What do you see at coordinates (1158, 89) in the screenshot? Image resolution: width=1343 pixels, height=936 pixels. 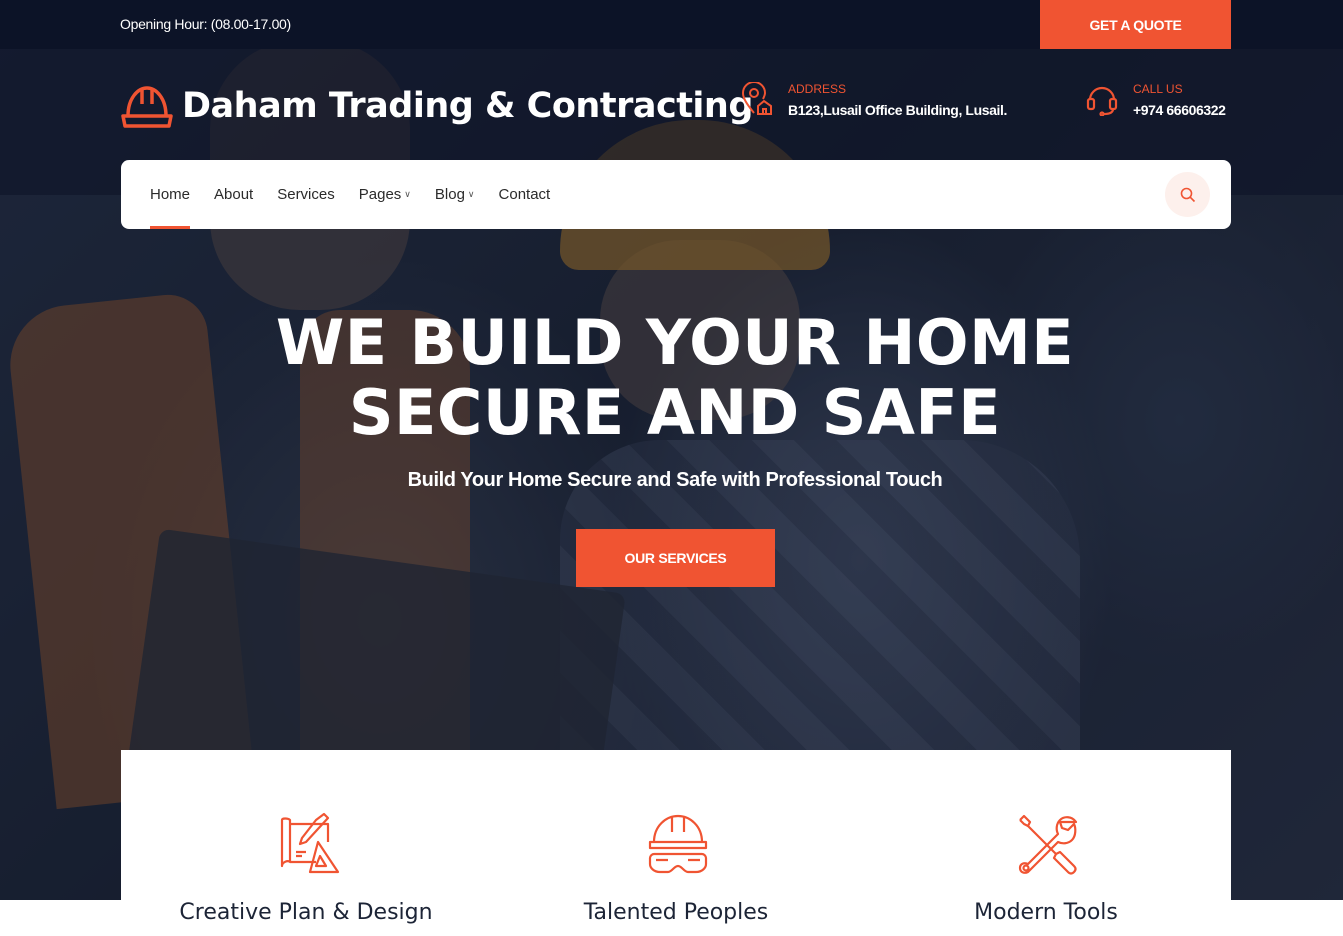 I see `call-label: CALL US` at bounding box center [1158, 89].